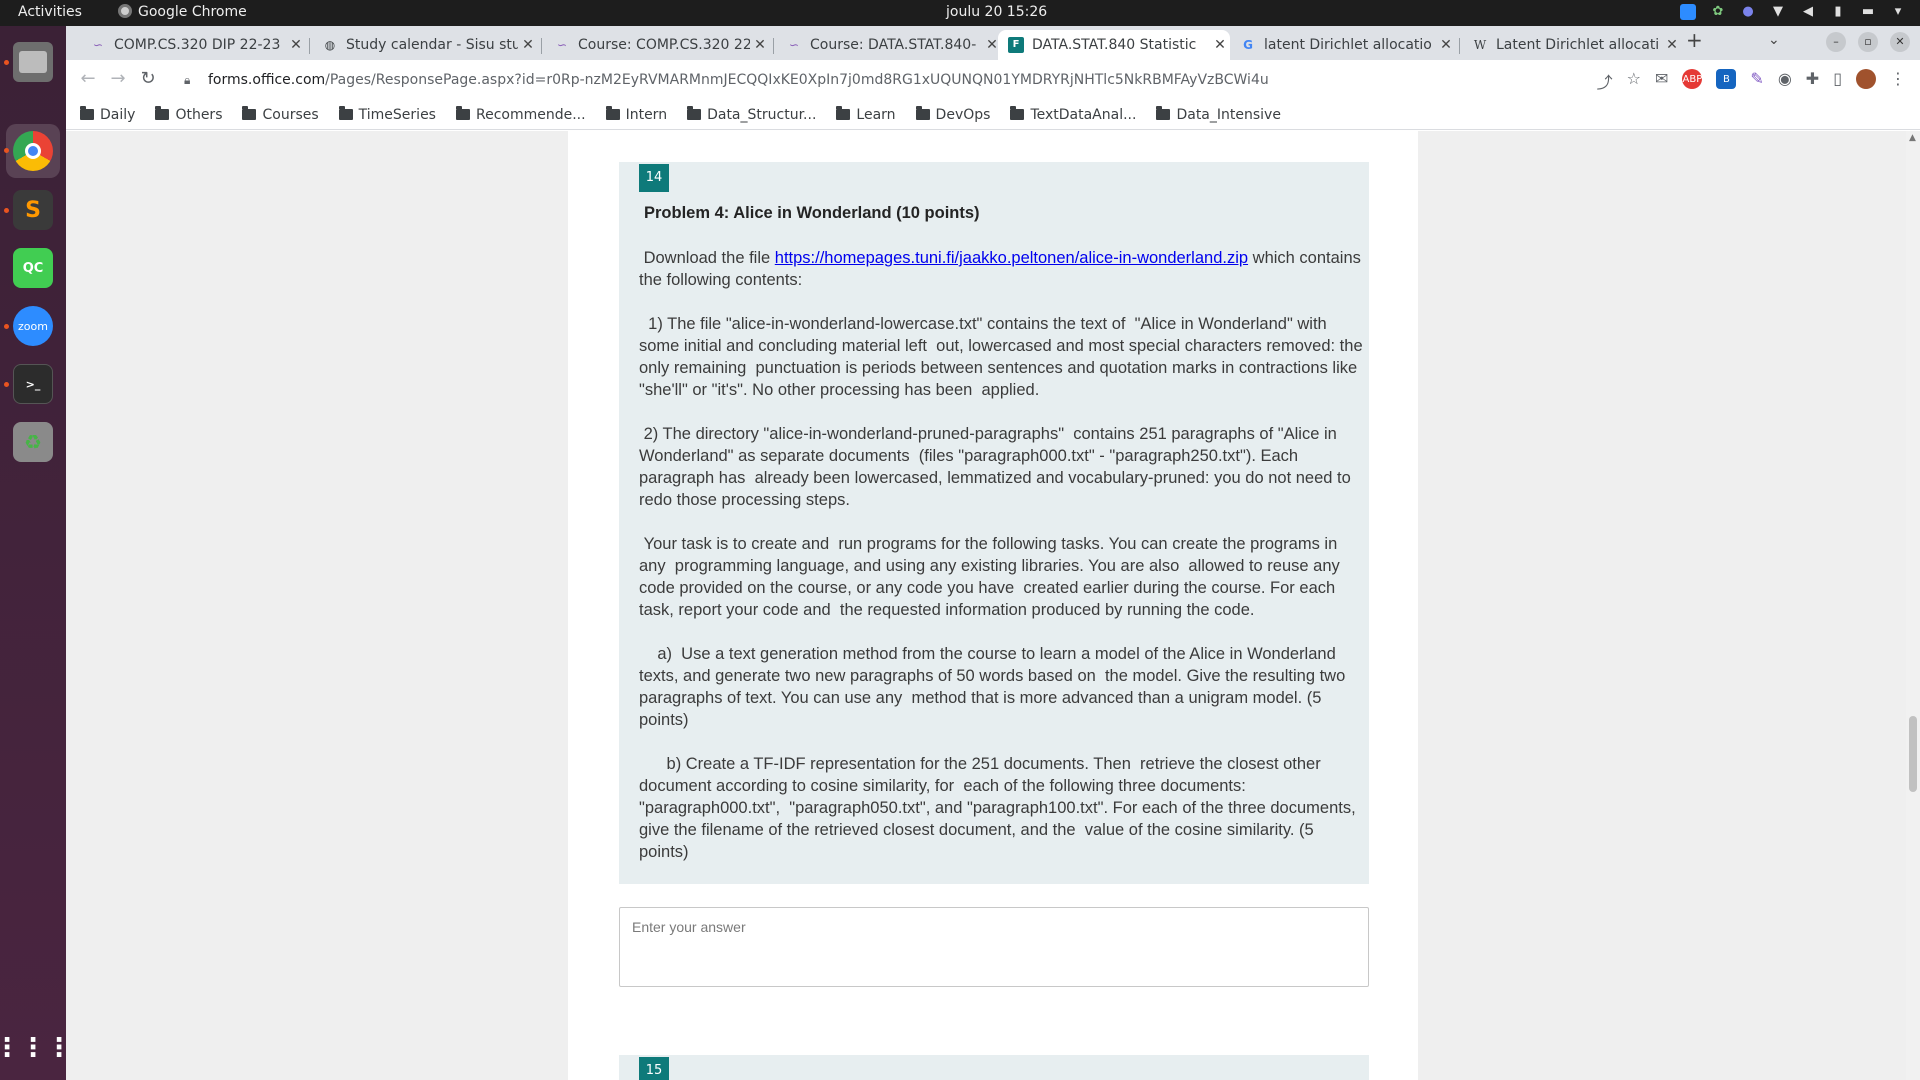 Image resolution: width=1920 pixels, height=1080 pixels. Describe the element at coordinates (1605, 81) in the screenshot. I see `share-icon: ⤴` at that location.